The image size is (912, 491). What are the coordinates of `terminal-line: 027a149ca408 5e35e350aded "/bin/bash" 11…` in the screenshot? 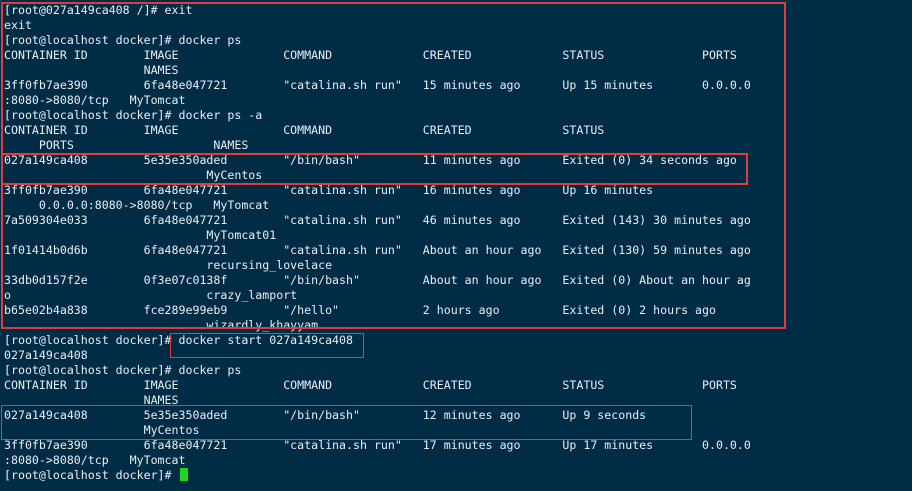 It's located at (370, 160).